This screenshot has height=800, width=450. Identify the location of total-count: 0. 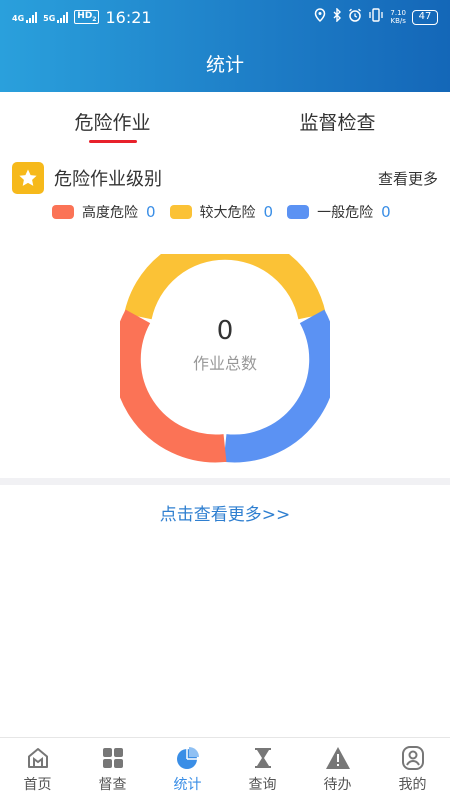
(225, 331).